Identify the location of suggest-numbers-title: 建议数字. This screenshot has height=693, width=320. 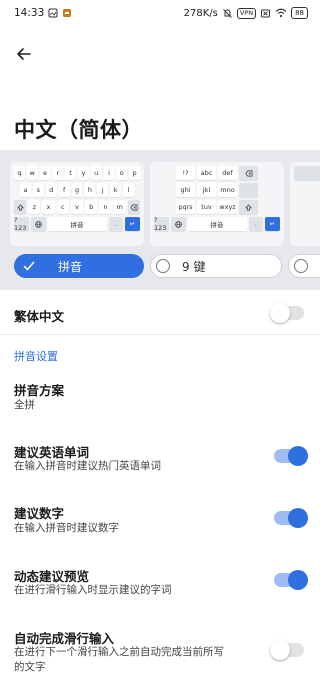
(39, 513).